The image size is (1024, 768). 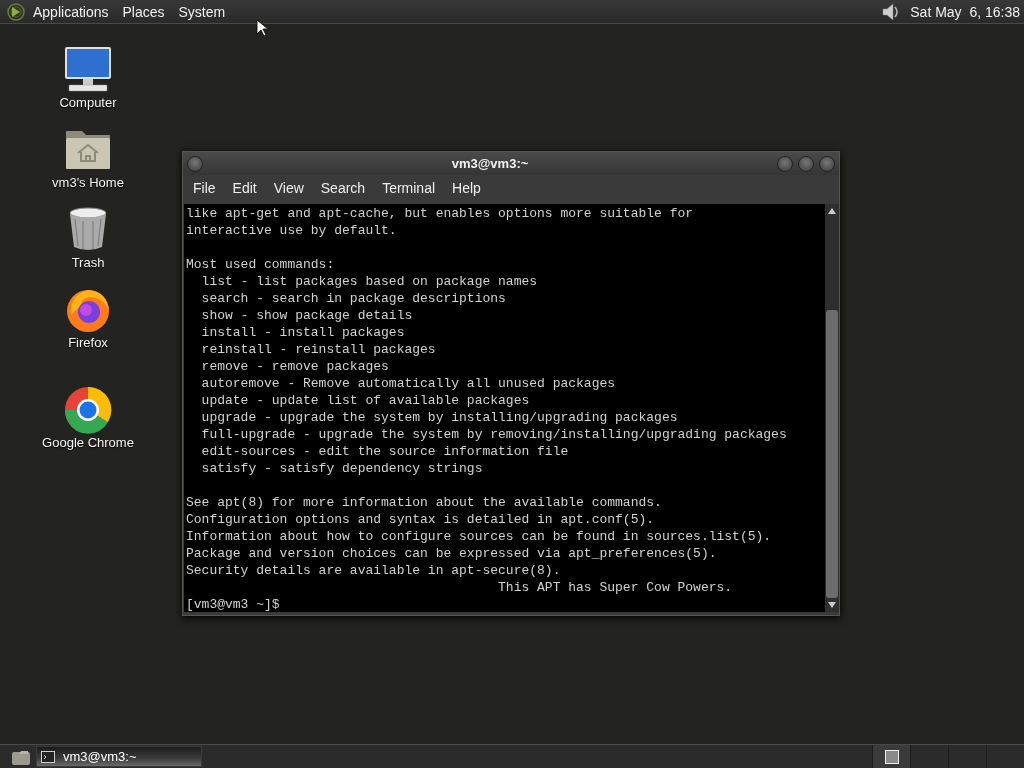 I want to click on clock: Sat May 6, 16:38, so click(x=963, y=11).